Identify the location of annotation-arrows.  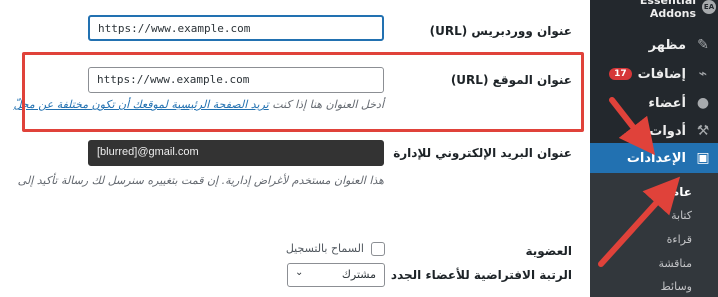
(639, 182).